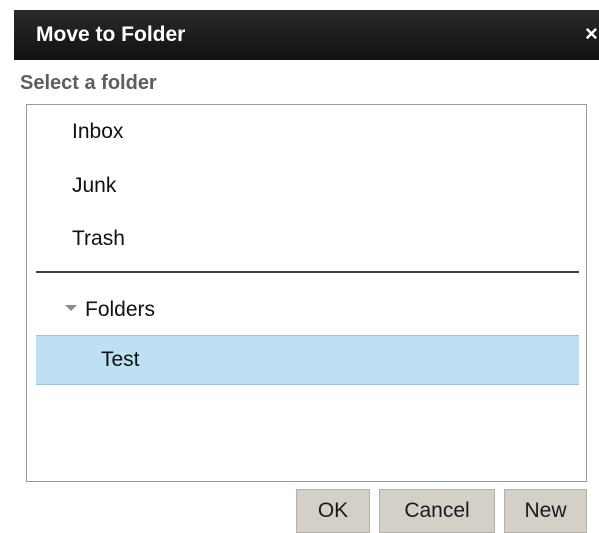 The height and width of the screenshot is (533, 599). Describe the element at coordinates (120, 359) in the screenshot. I see `folder-item-test-label: Test` at that location.